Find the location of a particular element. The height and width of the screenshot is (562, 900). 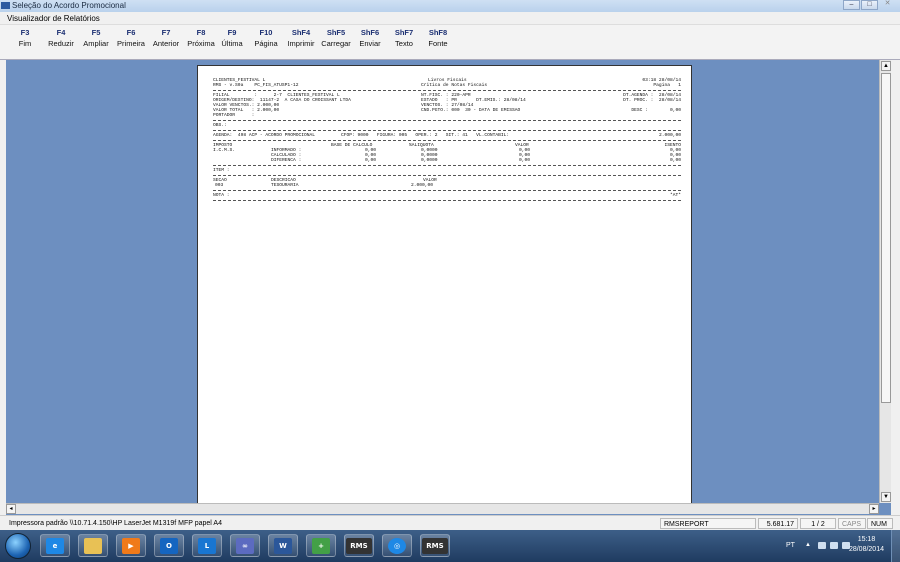

next-page-button: F8 Próxima is located at coordinates (201, 43).